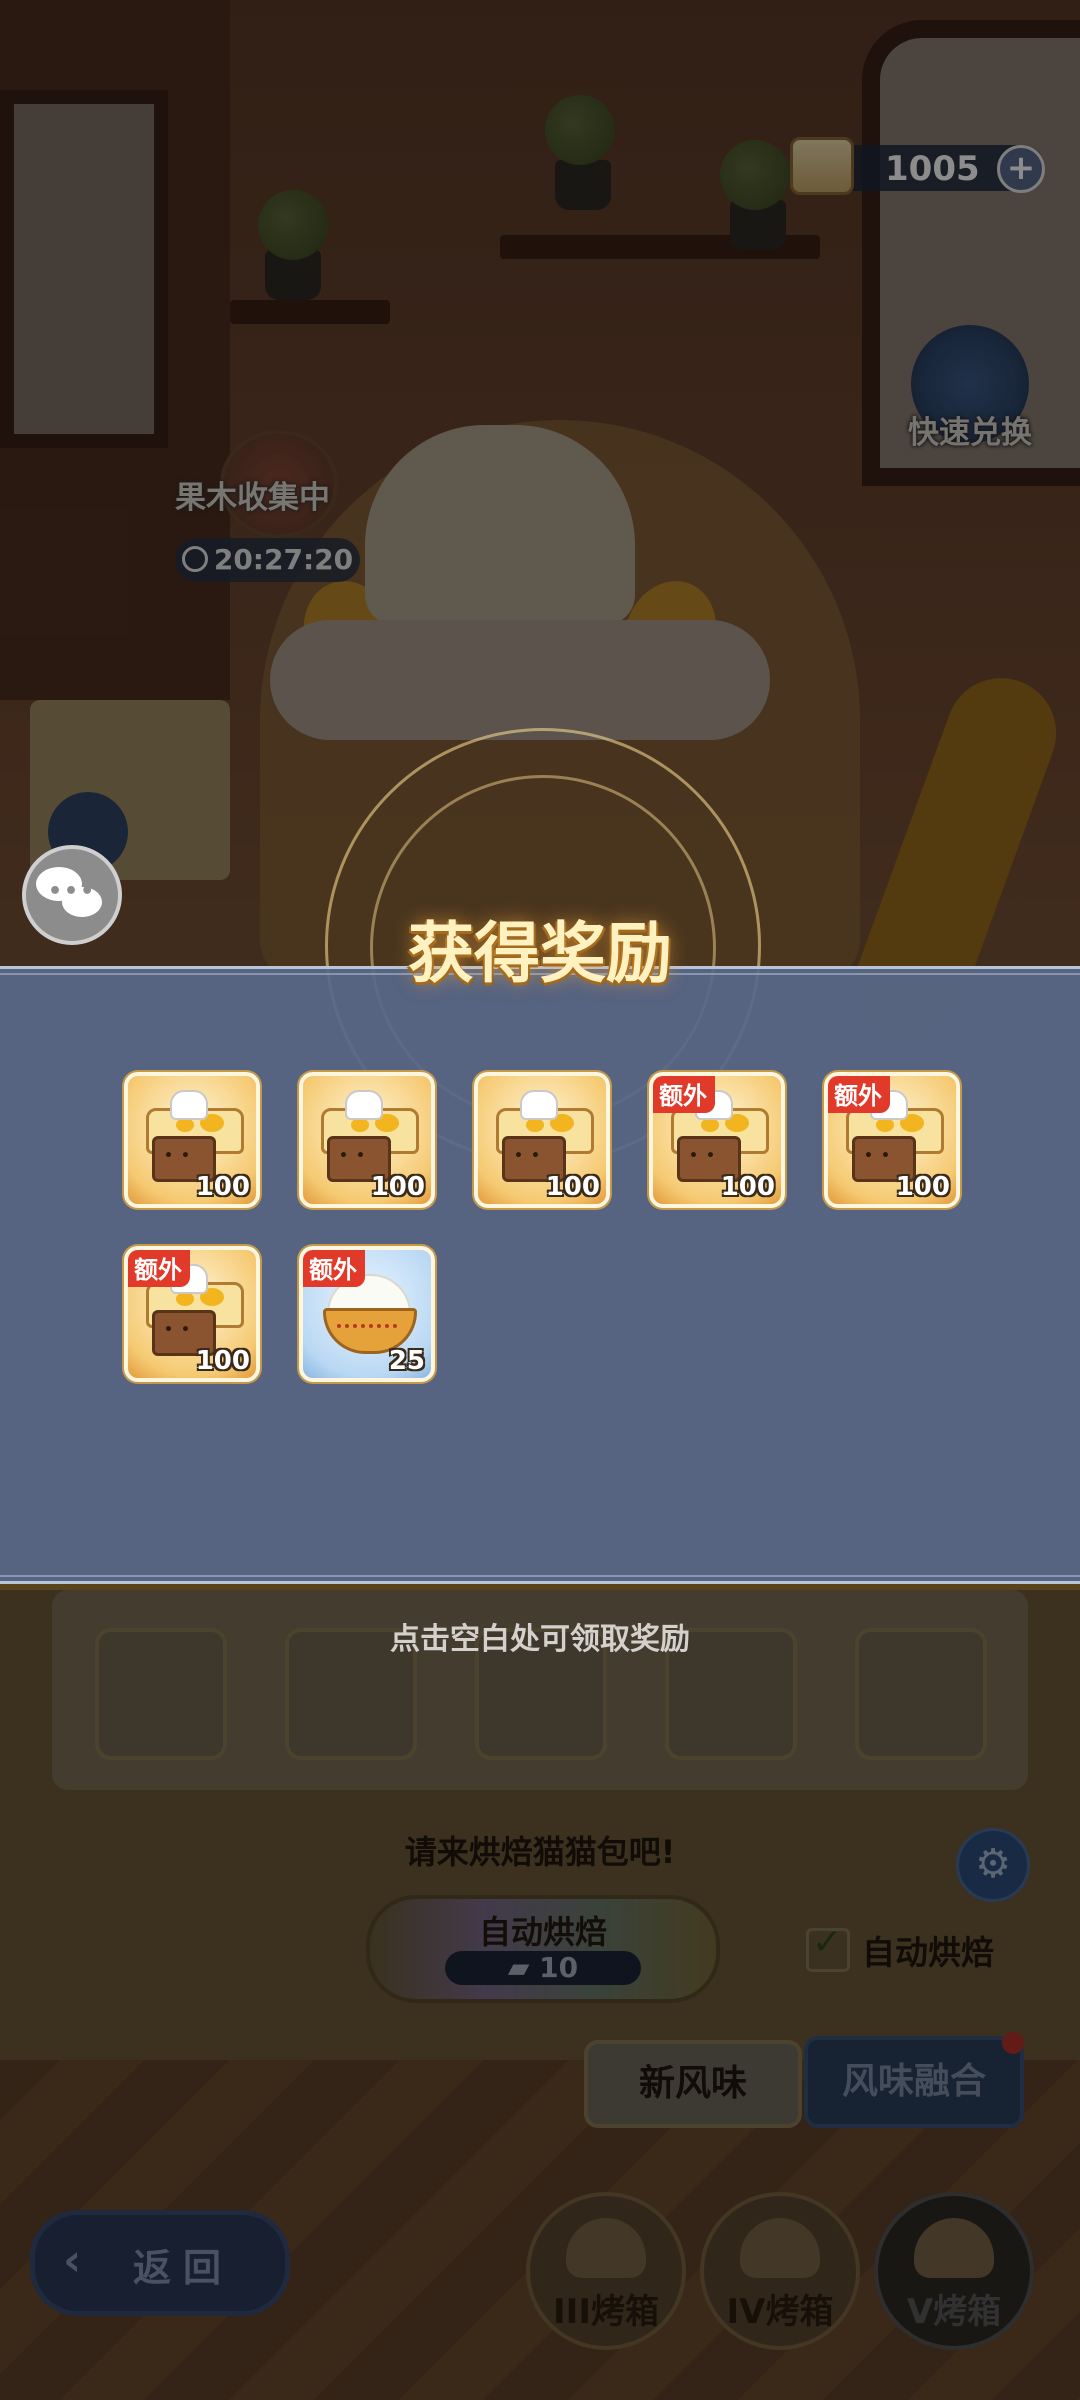  I want to click on reward-title: 获得奖励, so click(540, 953).